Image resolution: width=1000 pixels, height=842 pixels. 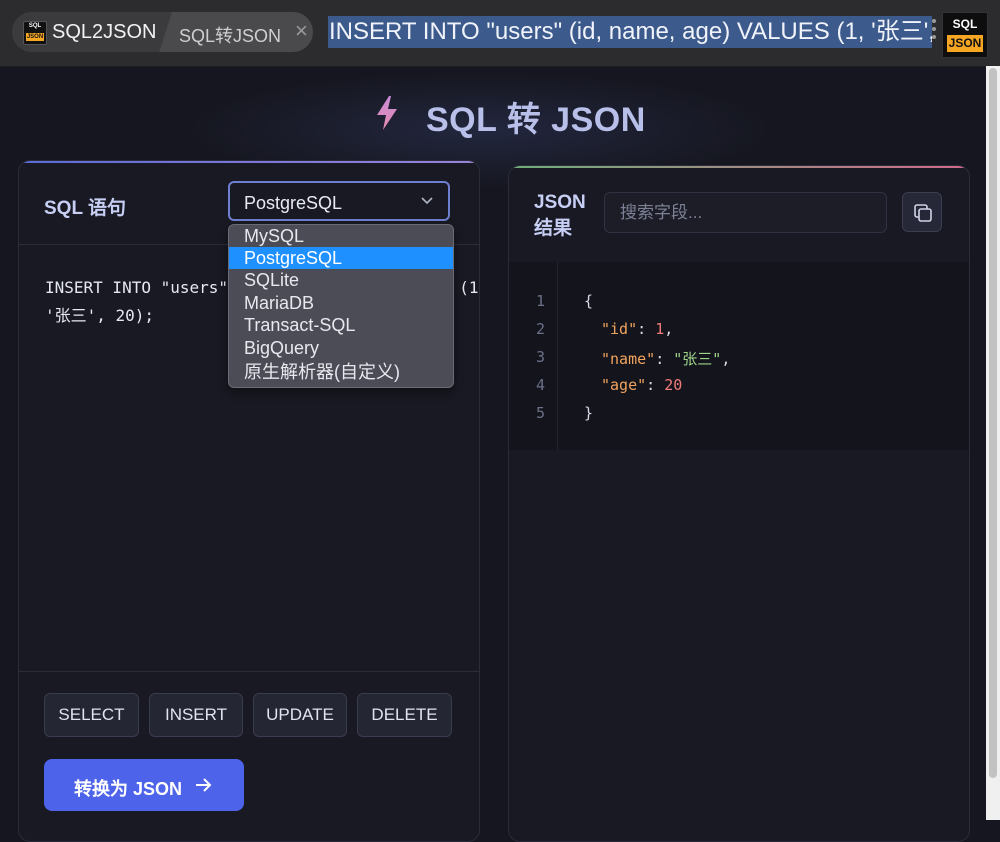 I want to click on dialect-option-mariadb: MariaDB, so click(x=341, y=303).